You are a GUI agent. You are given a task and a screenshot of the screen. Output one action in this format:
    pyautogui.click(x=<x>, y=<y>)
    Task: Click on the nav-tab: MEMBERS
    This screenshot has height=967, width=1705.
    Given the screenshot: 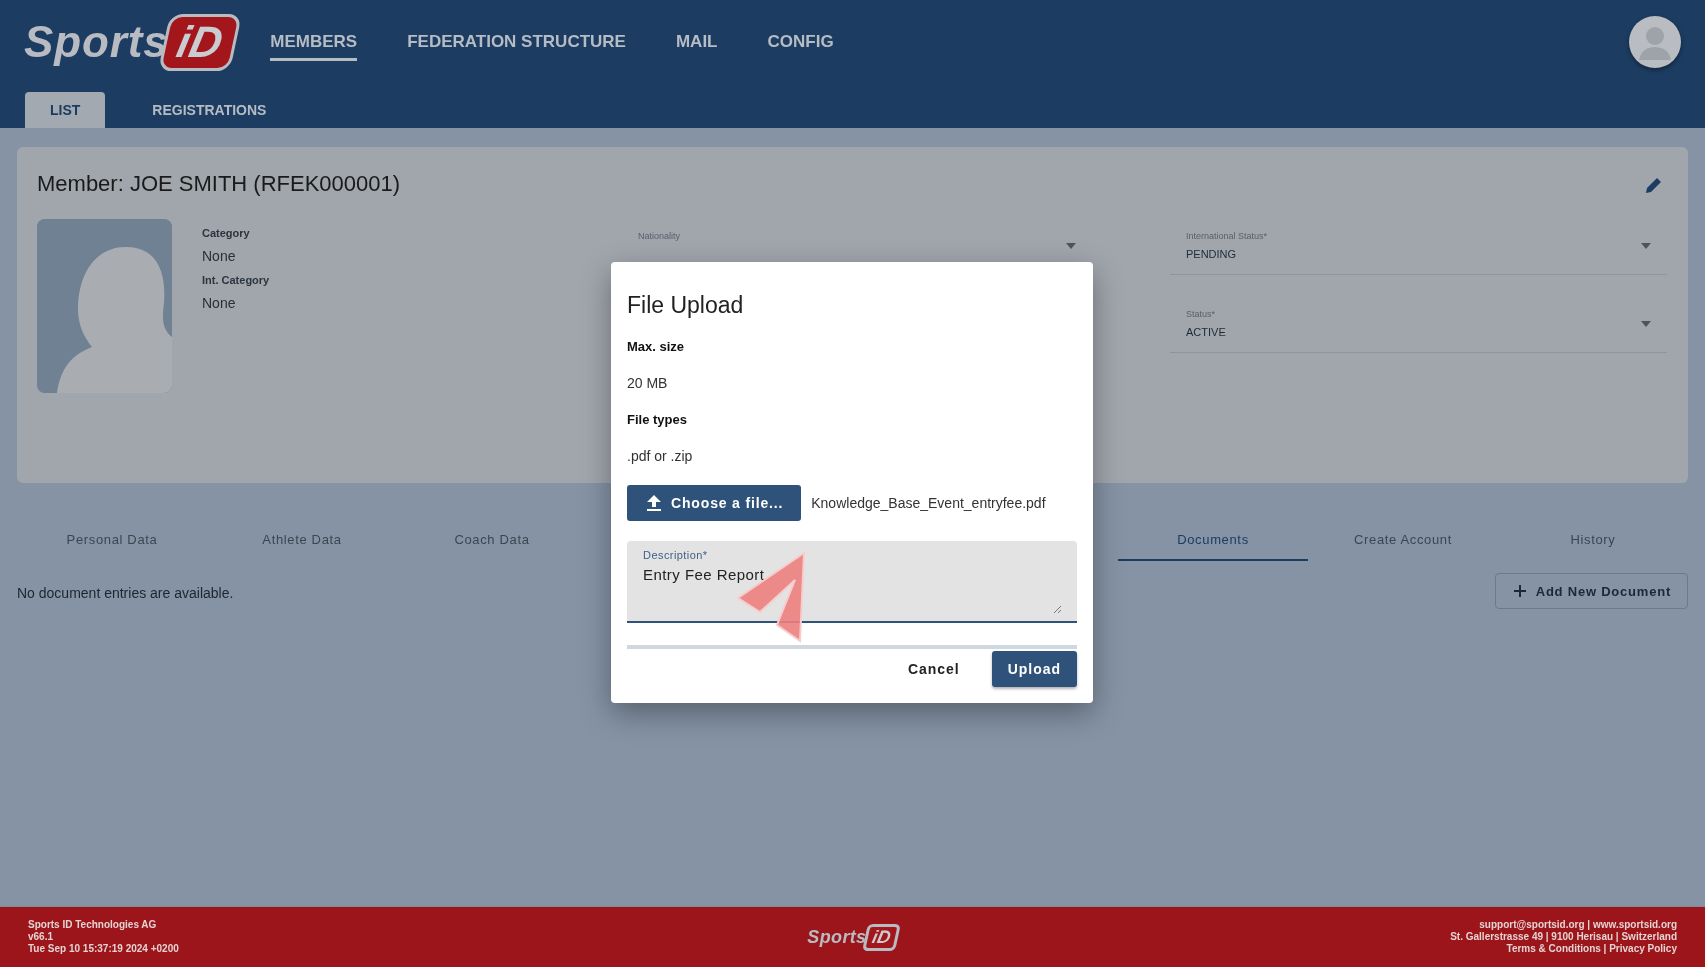 What is the action you would take?
    pyautogui.click(x=314, y=42)
    